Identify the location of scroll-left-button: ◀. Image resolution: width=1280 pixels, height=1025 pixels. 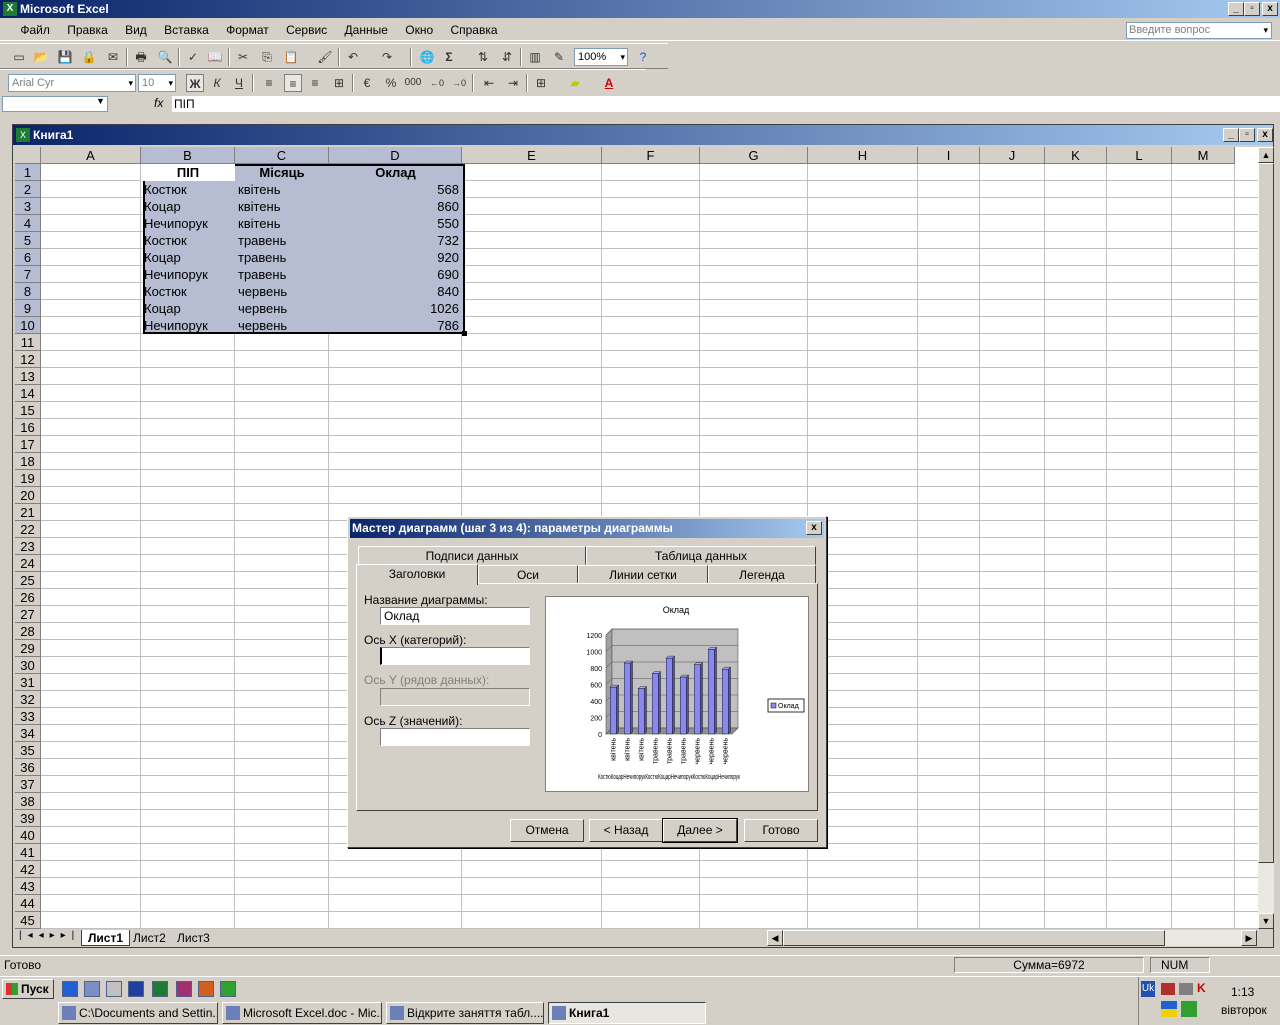
(775, 938).